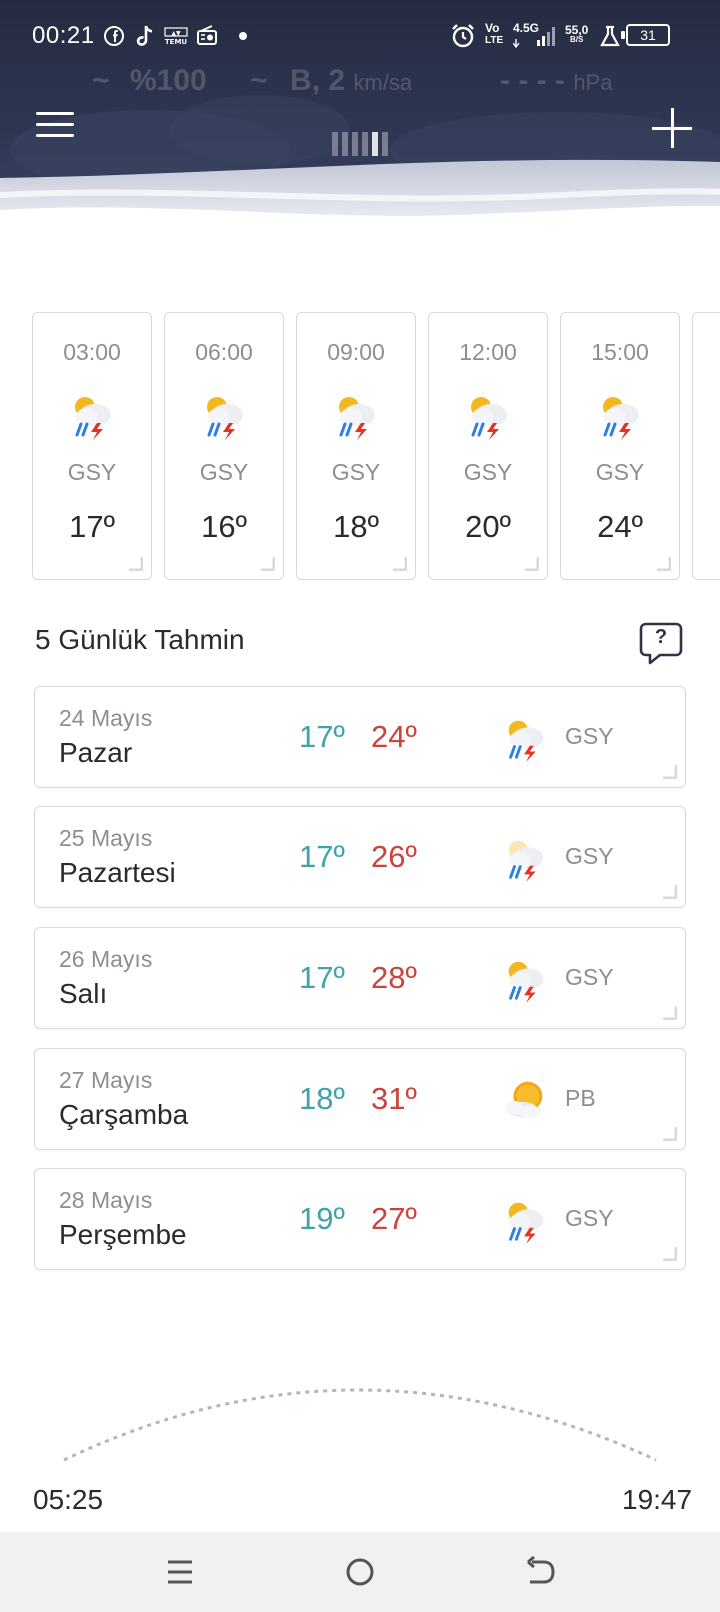 The height and width of the screenshot is (1612, 720). Describe the element at coordinates (207, 35) in the screenshot. I see `radio-icon` at that location.